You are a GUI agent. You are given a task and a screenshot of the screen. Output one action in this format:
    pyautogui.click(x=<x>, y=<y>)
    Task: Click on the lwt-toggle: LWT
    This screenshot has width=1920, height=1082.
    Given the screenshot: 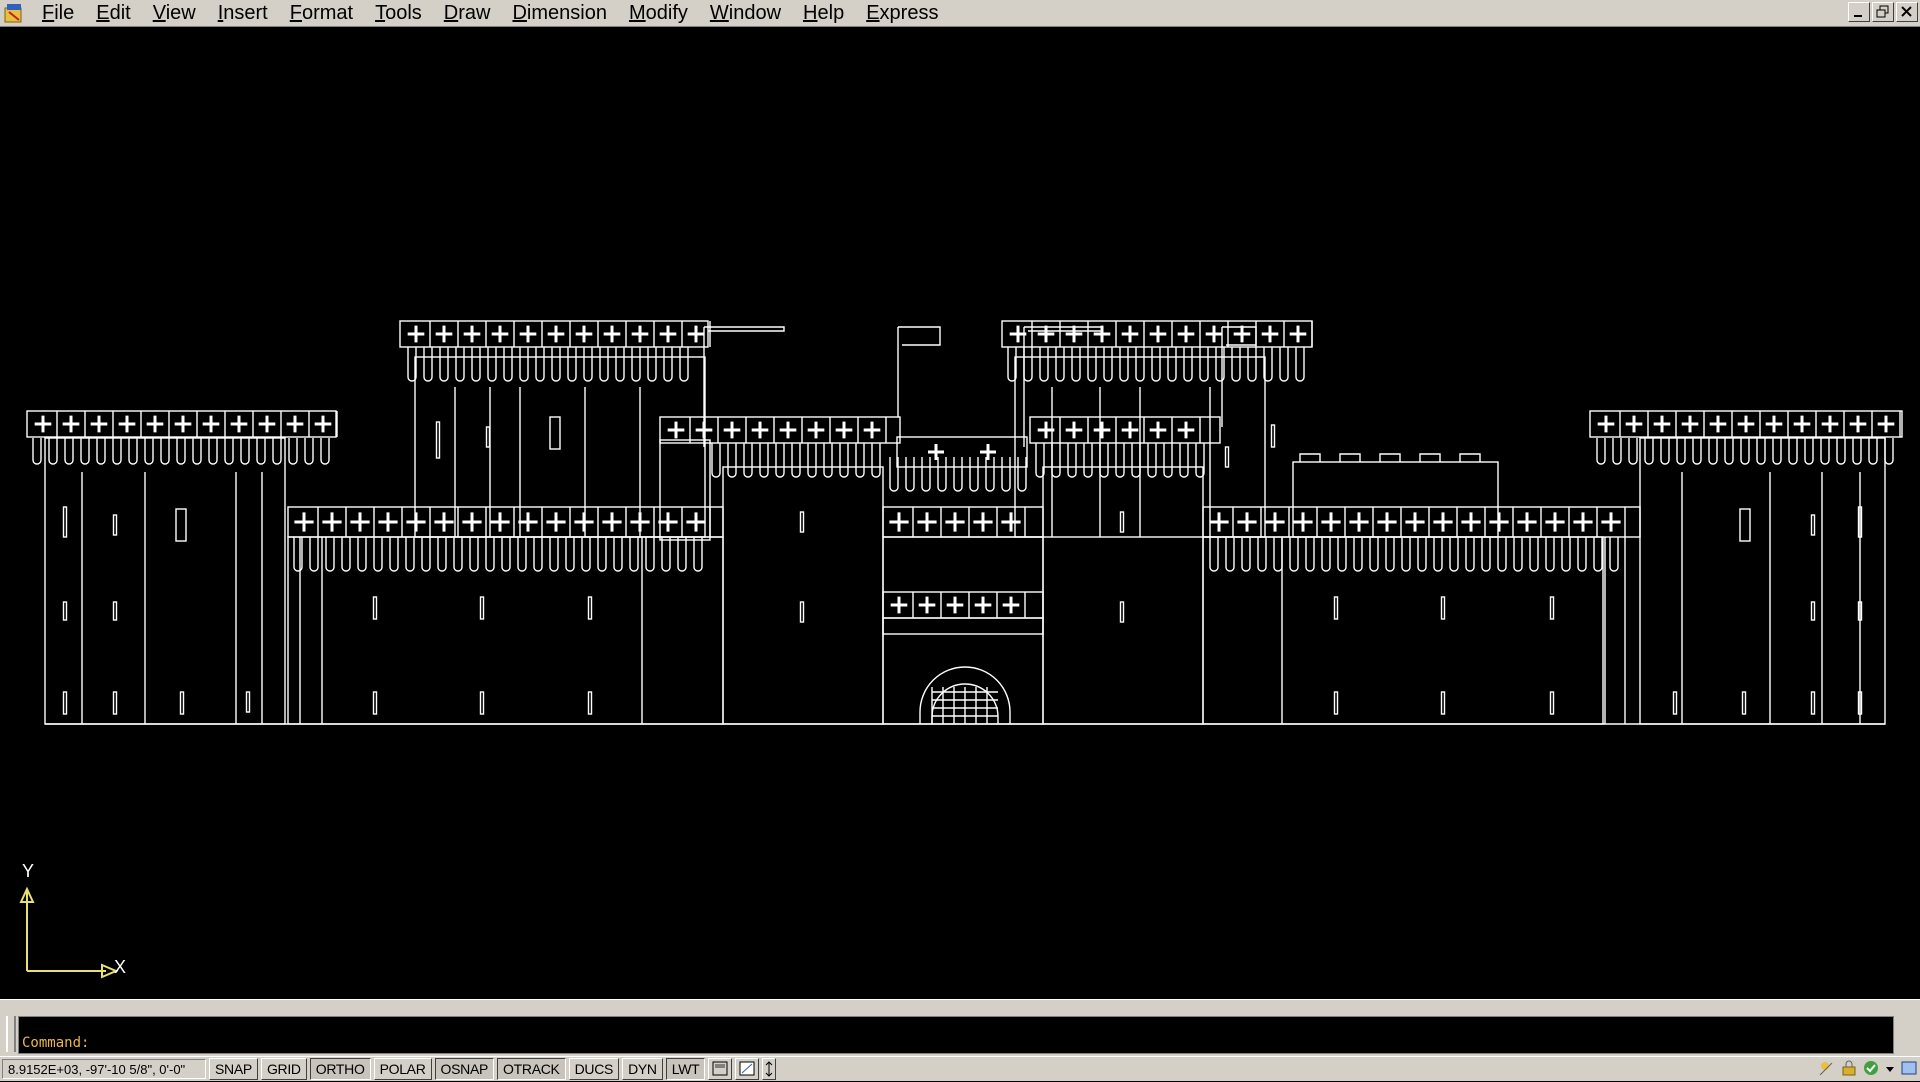 What is the action you would take?
    pyautogui.click(x=685, y=1069)
    